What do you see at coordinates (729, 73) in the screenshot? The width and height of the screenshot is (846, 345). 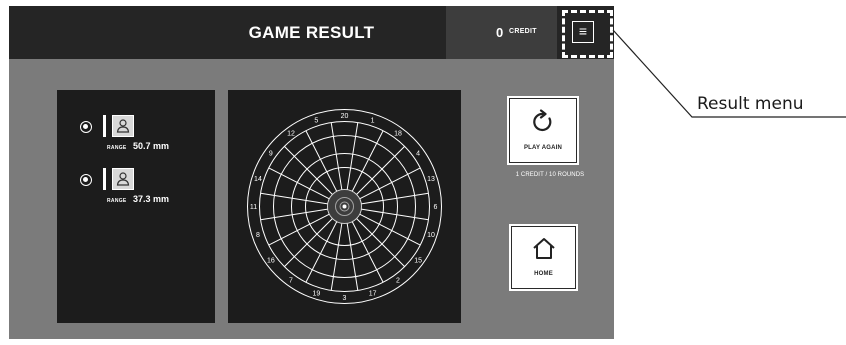 I see `callout-line` at bounding box center [729, 73].